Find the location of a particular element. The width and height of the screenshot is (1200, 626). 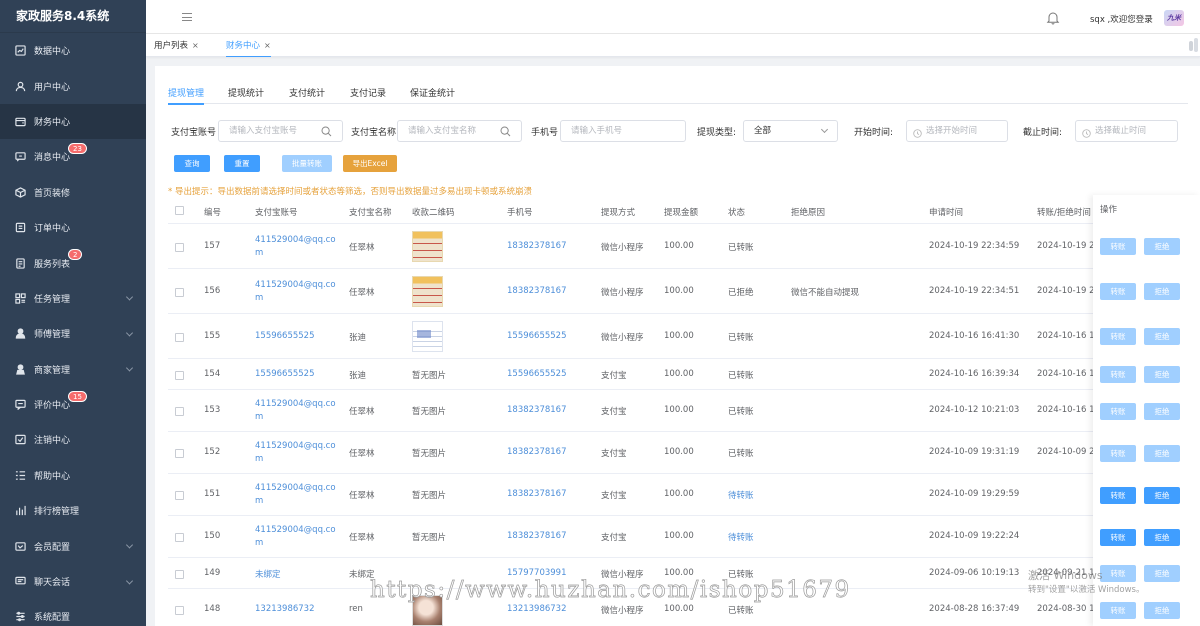

withdraw-type-select: 全部 is located at coordinates (790, 131).